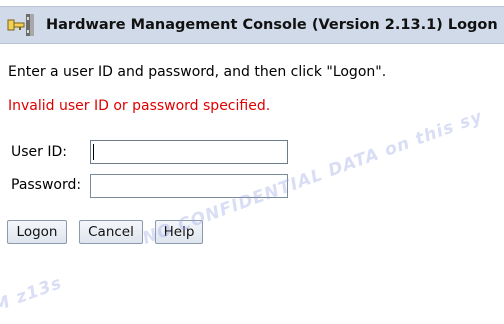  What do you see at coordinates (46, 185) in the screenshot?
I see `password-label: Password:` at bounding box center [46, 185].